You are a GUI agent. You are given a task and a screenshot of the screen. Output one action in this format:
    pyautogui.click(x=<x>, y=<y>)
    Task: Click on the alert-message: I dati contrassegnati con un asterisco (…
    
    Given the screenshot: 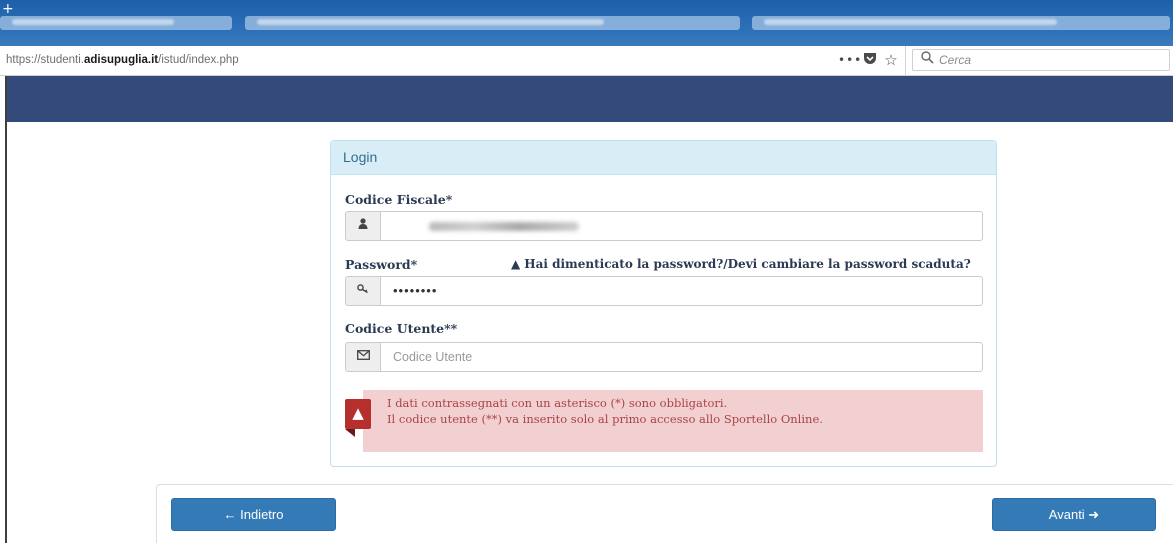 What is the action you would take?
    pyautogui.click(x=605, y=411)
    